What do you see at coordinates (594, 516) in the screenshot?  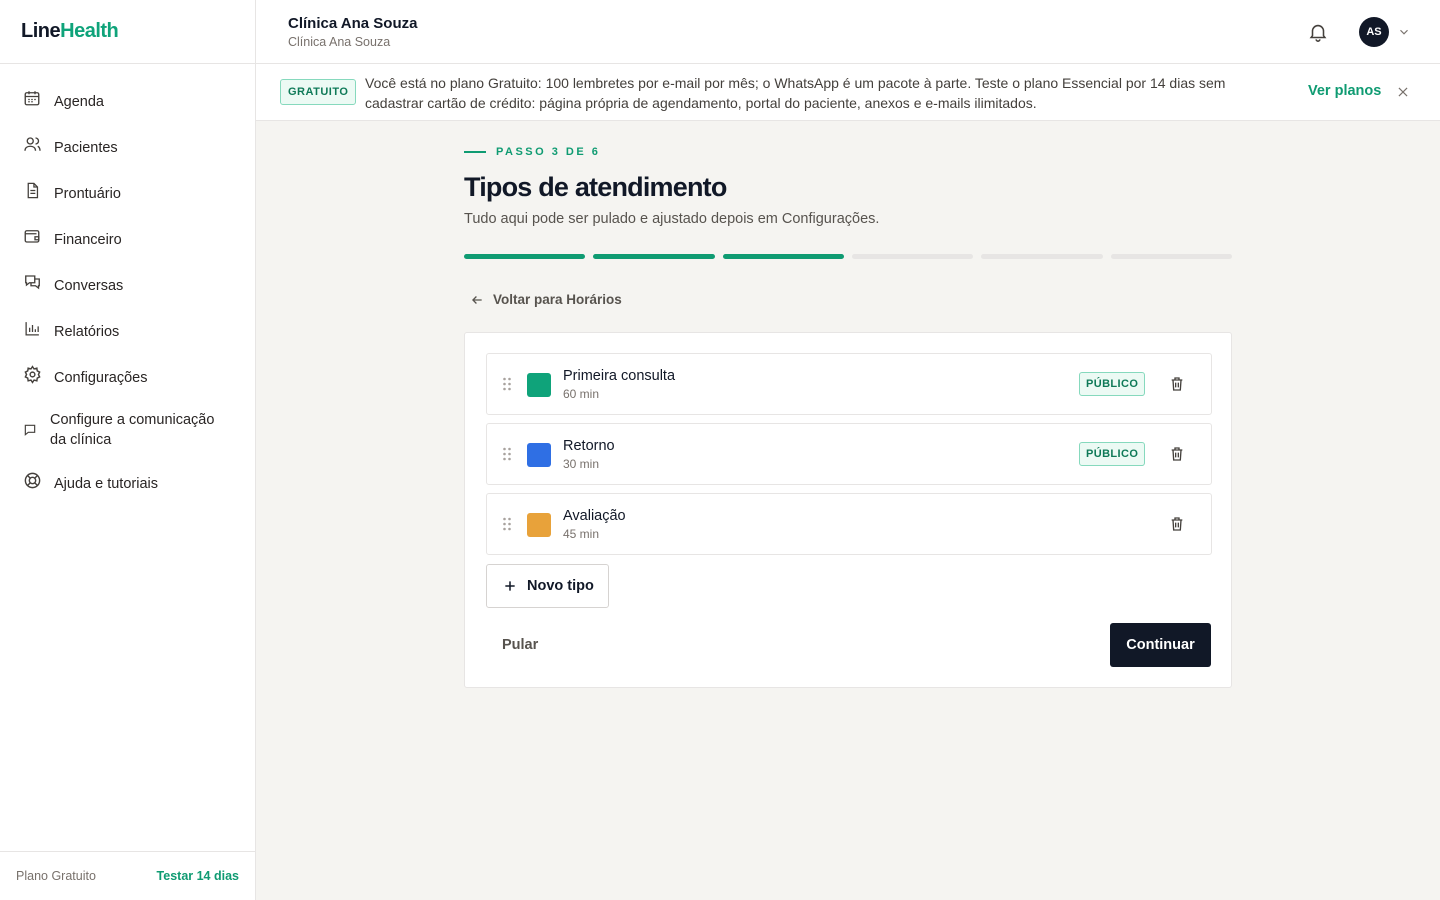 I see `type-name: Avaliação` at bounding box center [594, 516].